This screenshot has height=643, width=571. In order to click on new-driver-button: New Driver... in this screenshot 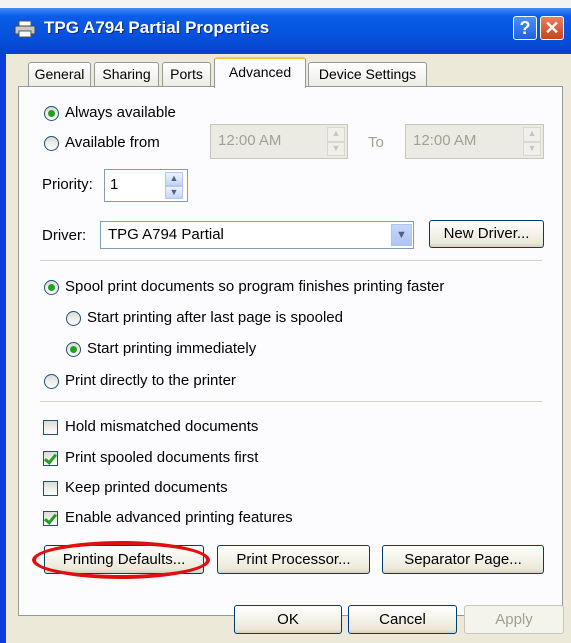, I will do `click(486, 234)`.